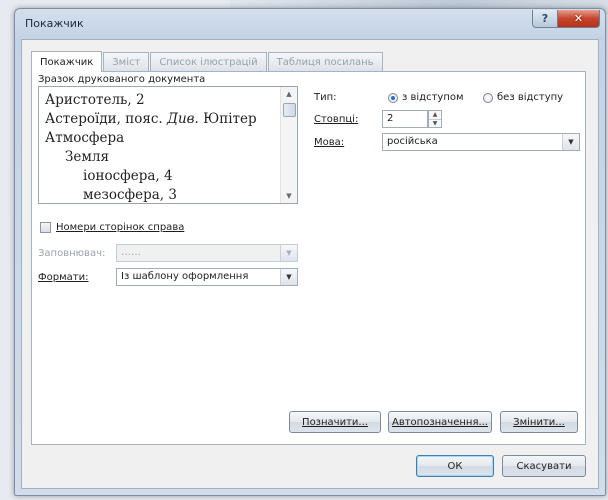 The height and width of the screenshot is (500, 608). Describe the element at coordinates (63, 277) in the screenshot. I see `formats-label: Формати:` at that location.